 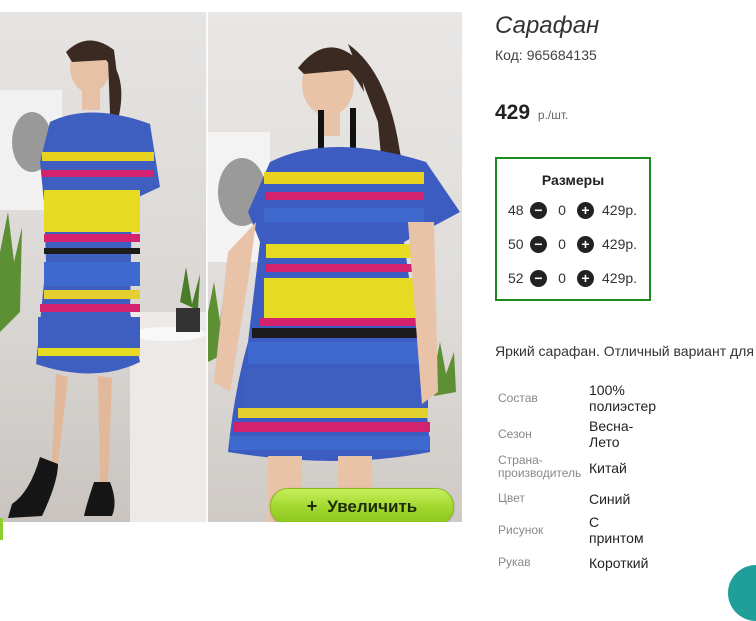 What do you see at coordinates (623, 398) in the screenshot?
I see `spec-value: 100% полиэстер` at bounding box center [623, 398].